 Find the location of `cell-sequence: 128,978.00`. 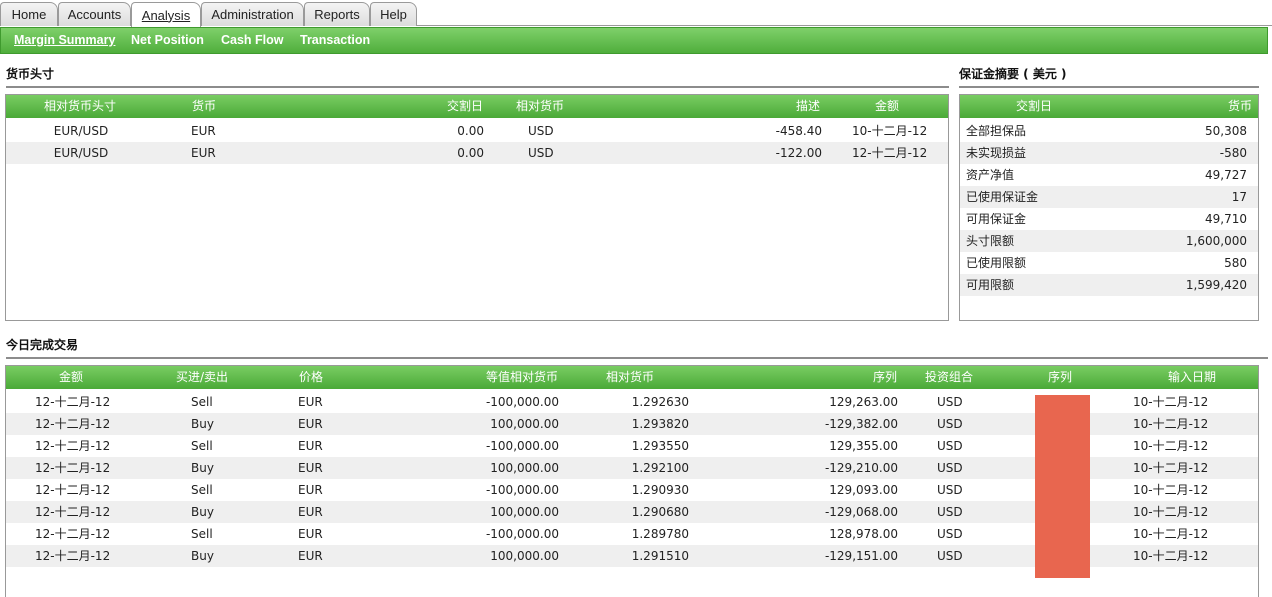

cell-sequence: 128,978.00 is located at coordinates (863, 534).